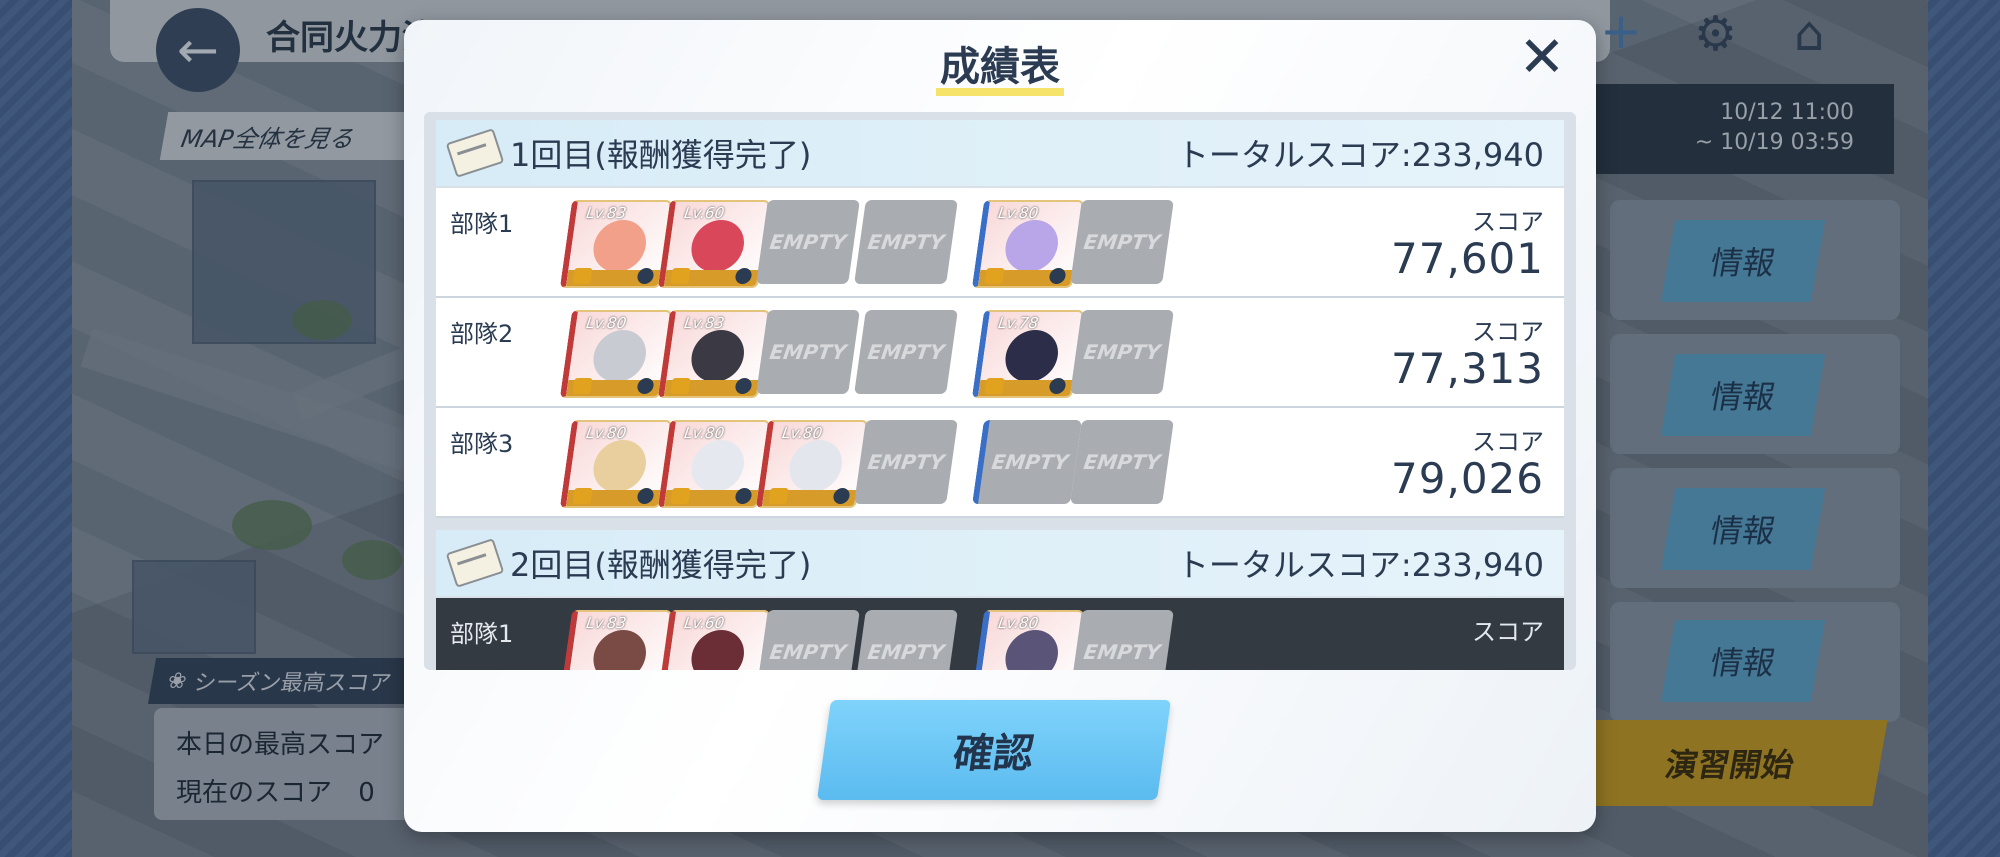 The height and width of the screenshot is (857, 2000). What do you see at coordinates (993, 754) in the screenshot?
I see `confirm-label: 確認` at bounding box center [993, 754].